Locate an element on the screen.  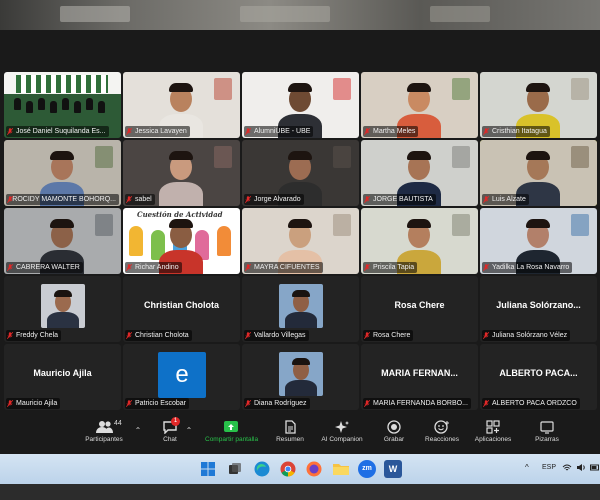
language-indicator: ESP is located at coordinates (549, 467).